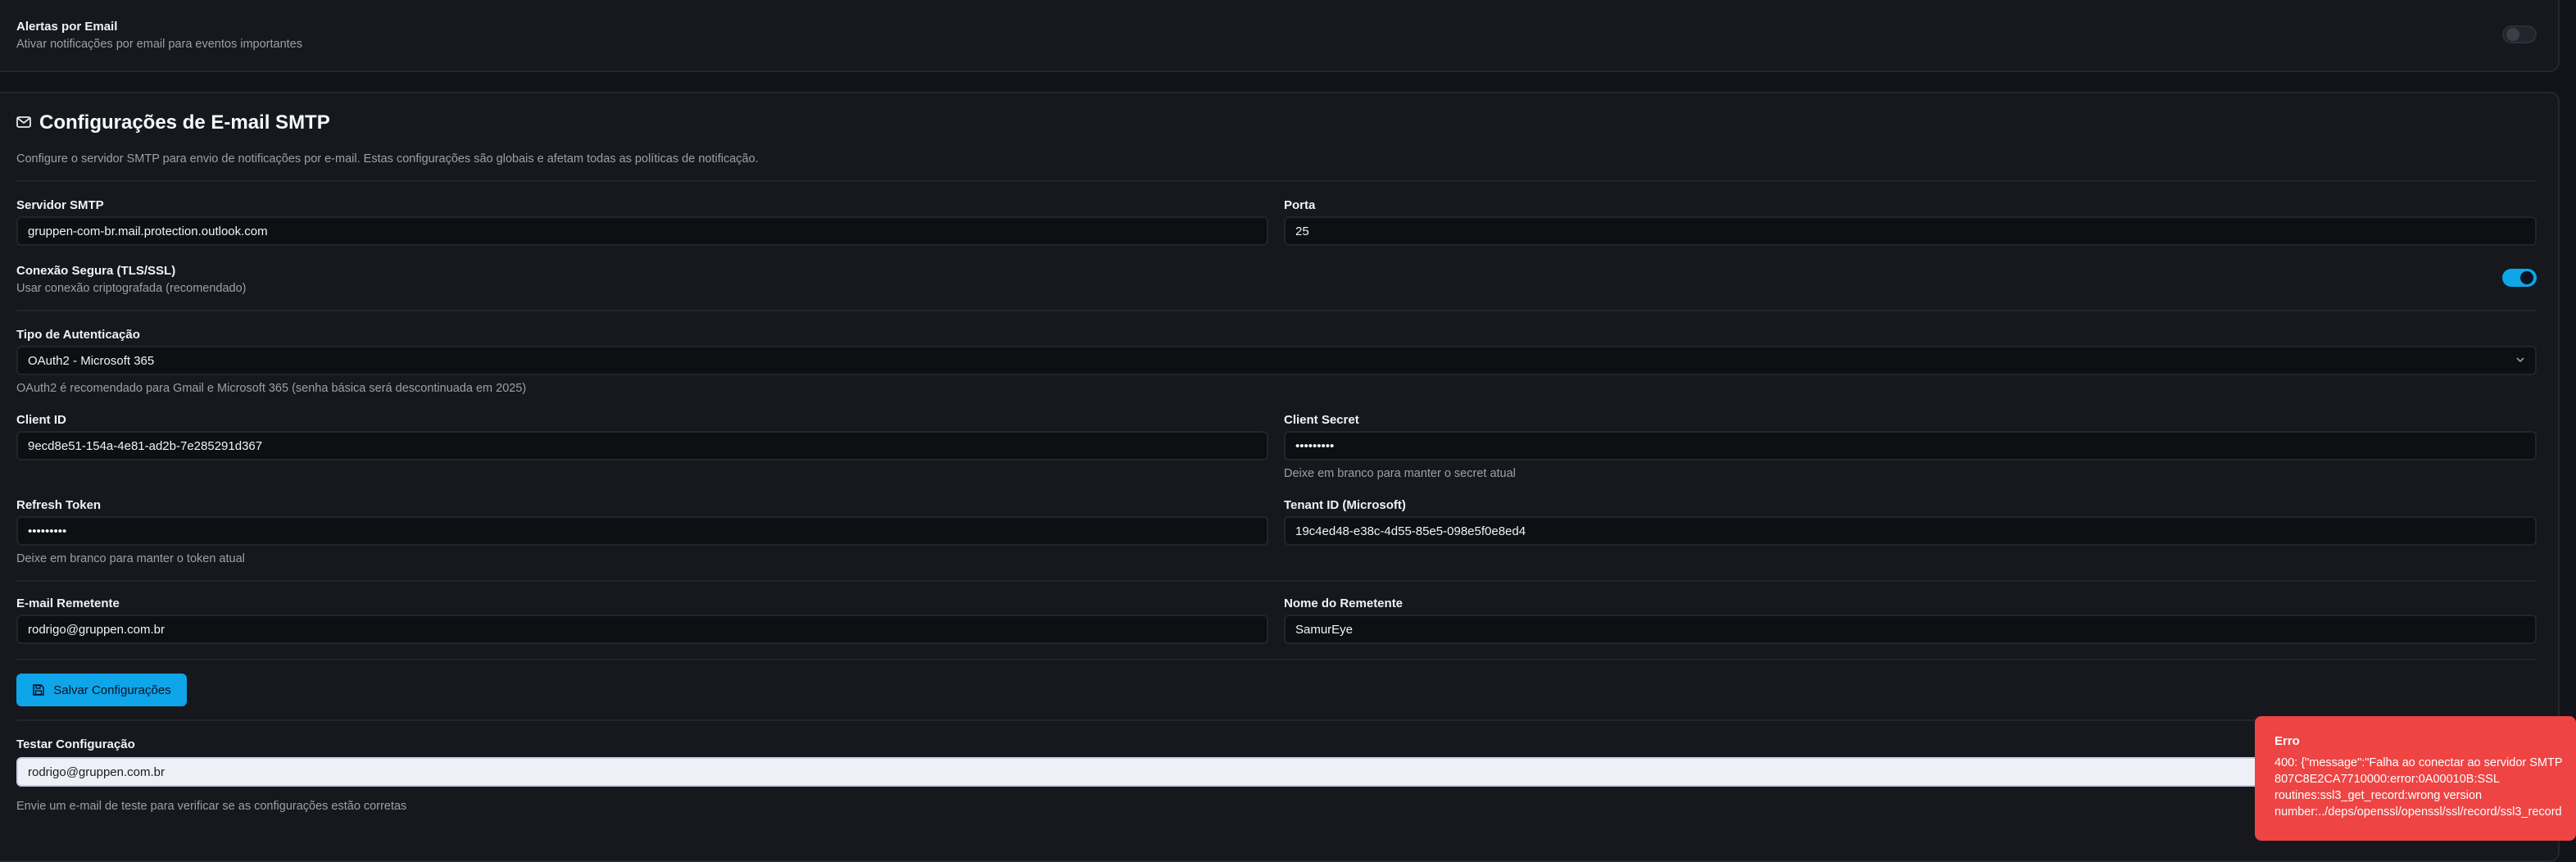 This screenshot has width=2576, height=862. I want to click on test-email-input: rodrigo@gruppen.com.br, so click(1276, 772).